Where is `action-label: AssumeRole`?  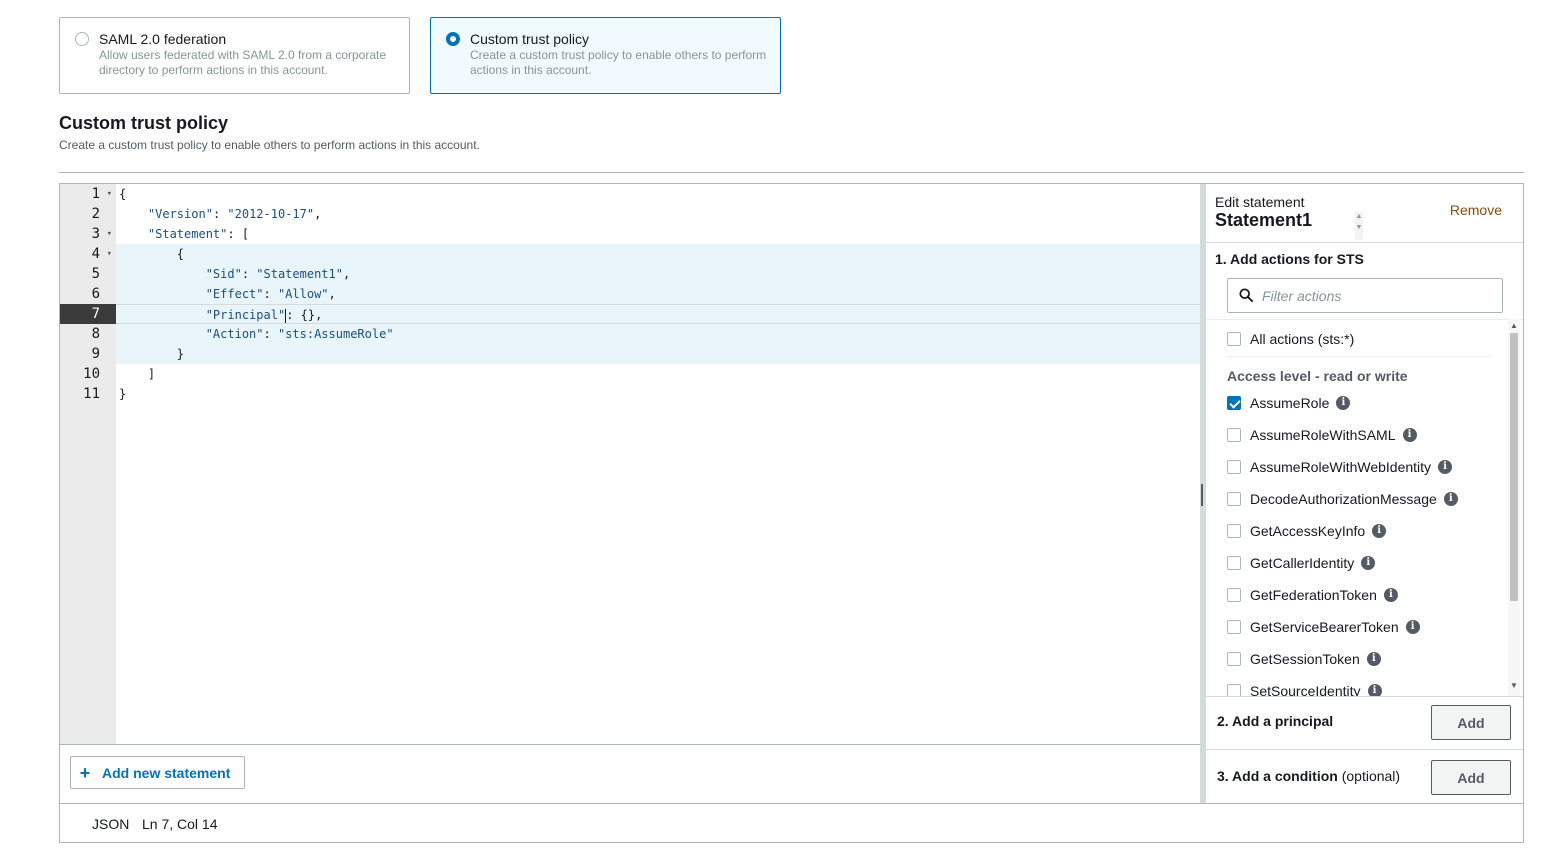
action-label: AssumeRole is located at coordinates (1290, 403).